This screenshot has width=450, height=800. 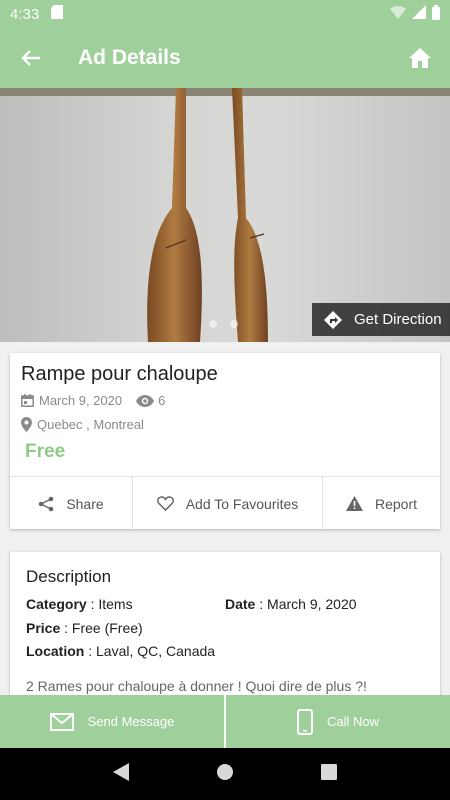 What do you see at coordinates (225, 14) in the screenshot?
I see `status-bar: 4:33` at bounding box center [225, 14].